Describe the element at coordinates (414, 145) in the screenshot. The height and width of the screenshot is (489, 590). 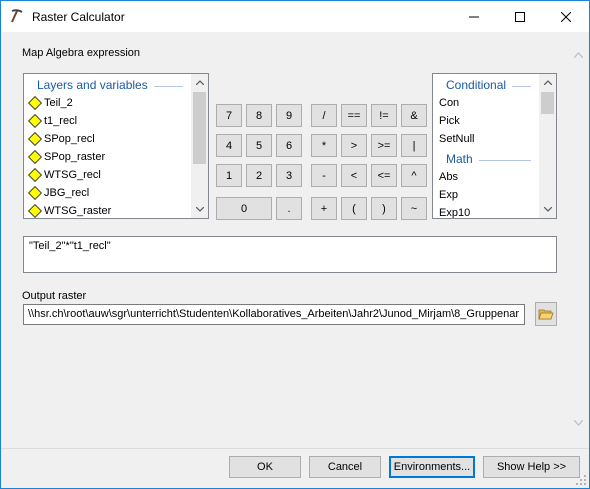
I see `calc-key-button: |` at that location.